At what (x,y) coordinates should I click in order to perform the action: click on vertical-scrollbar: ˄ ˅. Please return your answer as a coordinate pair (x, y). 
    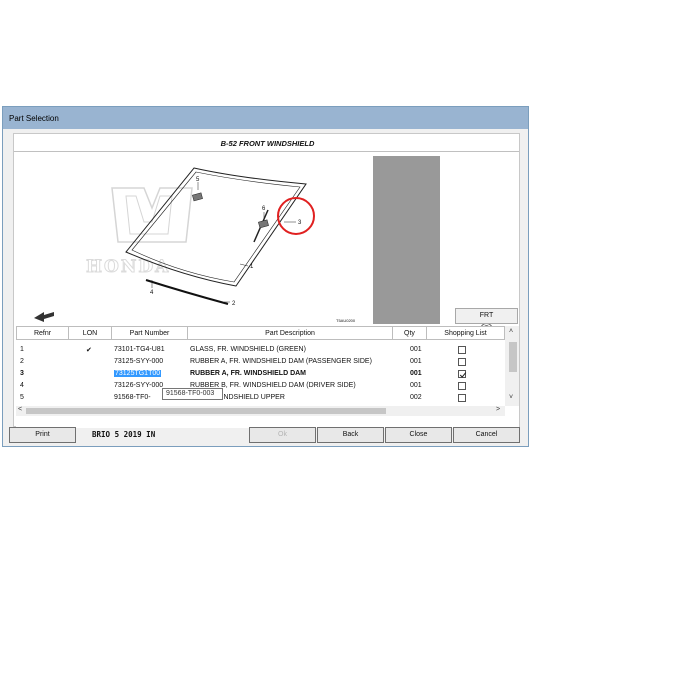
    Looking at the image, I should click on (512, 366).